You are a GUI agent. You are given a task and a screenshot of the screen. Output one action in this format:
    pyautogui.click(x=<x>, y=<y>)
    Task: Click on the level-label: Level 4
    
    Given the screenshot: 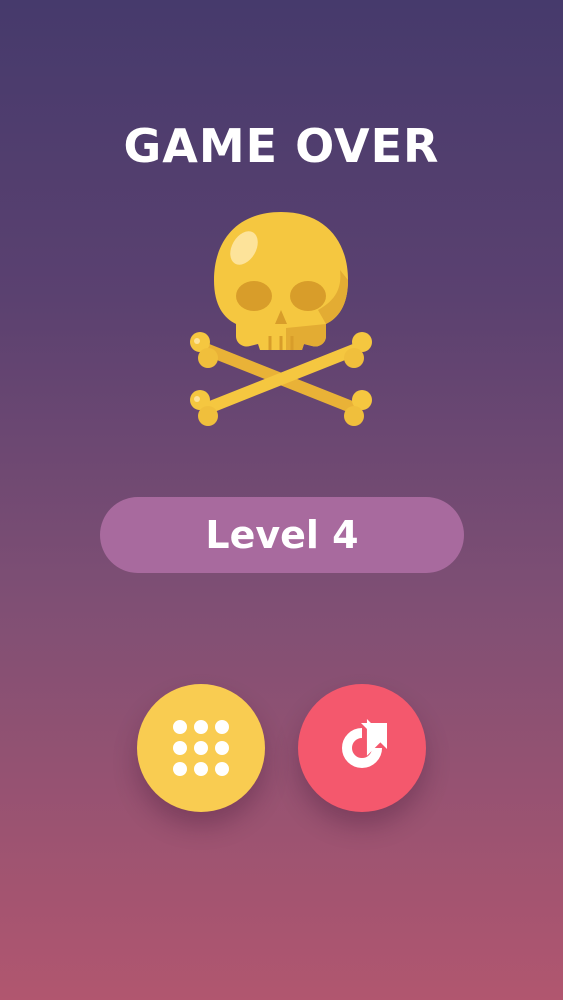 What is the action you would take?
    pyautogui.click(x=282, y=535)
    